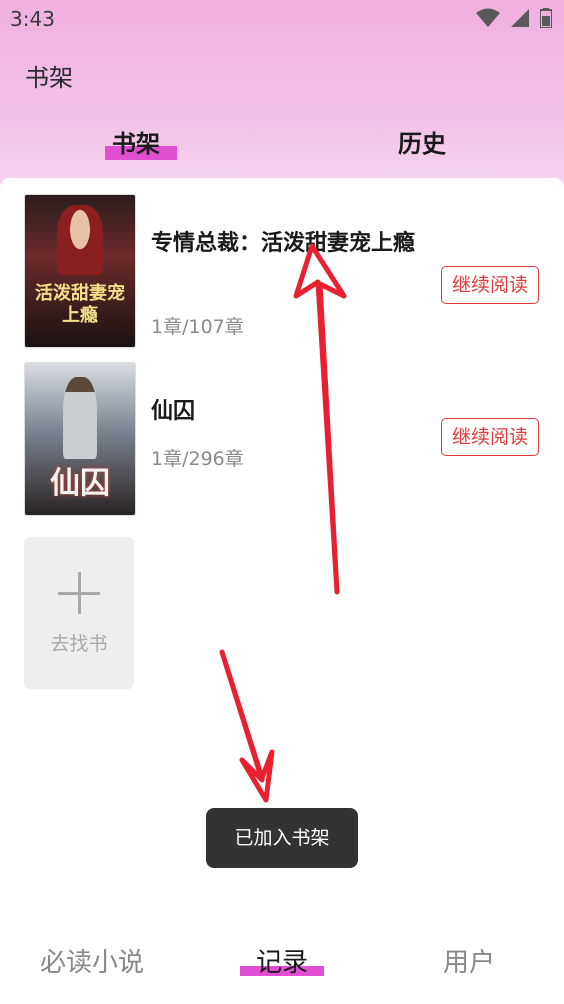 The width and height of the screenshot is (564, 1004). What do you see at coordinates (282, 19) in the screenshot?
I see `status-bar: 3:43` at bounding box center [282, 19].